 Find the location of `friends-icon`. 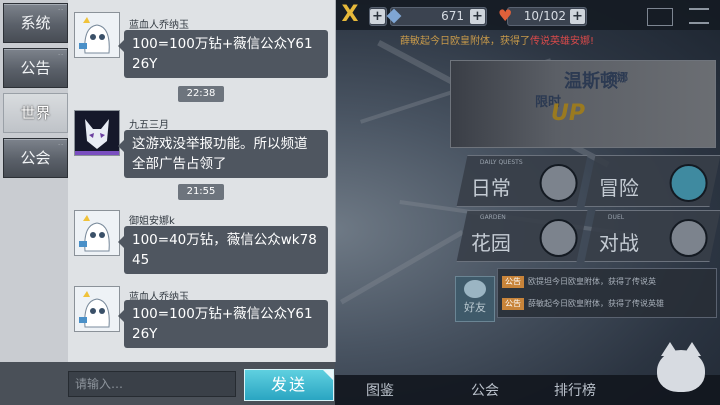

friends-icon is located at coordinates (475, 289).